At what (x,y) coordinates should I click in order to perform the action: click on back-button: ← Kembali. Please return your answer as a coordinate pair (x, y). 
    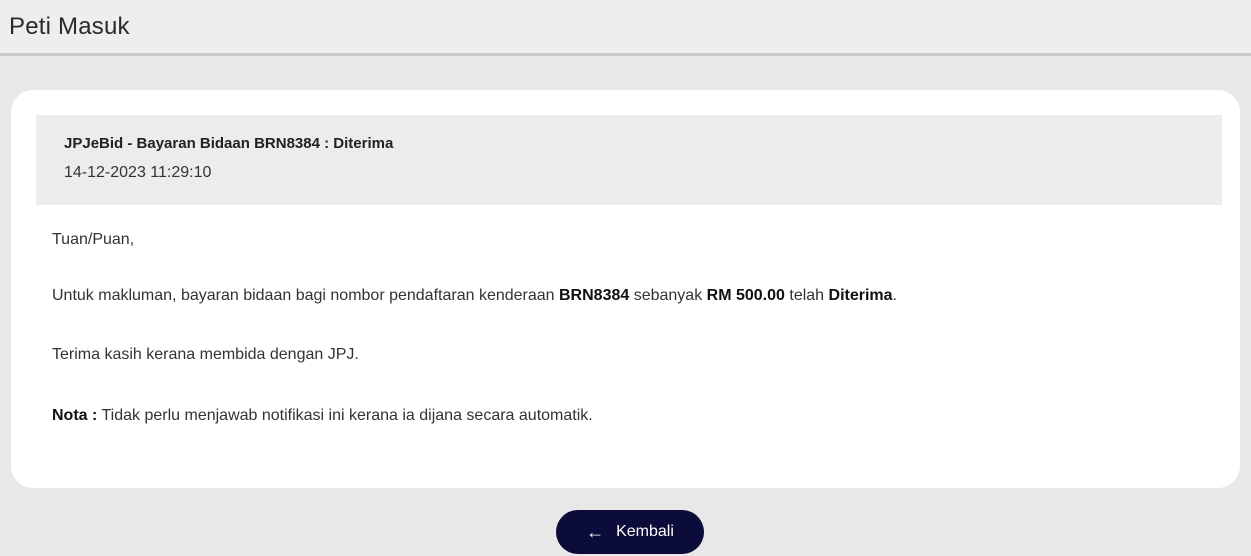
    Looking at the image, I should click on (630, 532).